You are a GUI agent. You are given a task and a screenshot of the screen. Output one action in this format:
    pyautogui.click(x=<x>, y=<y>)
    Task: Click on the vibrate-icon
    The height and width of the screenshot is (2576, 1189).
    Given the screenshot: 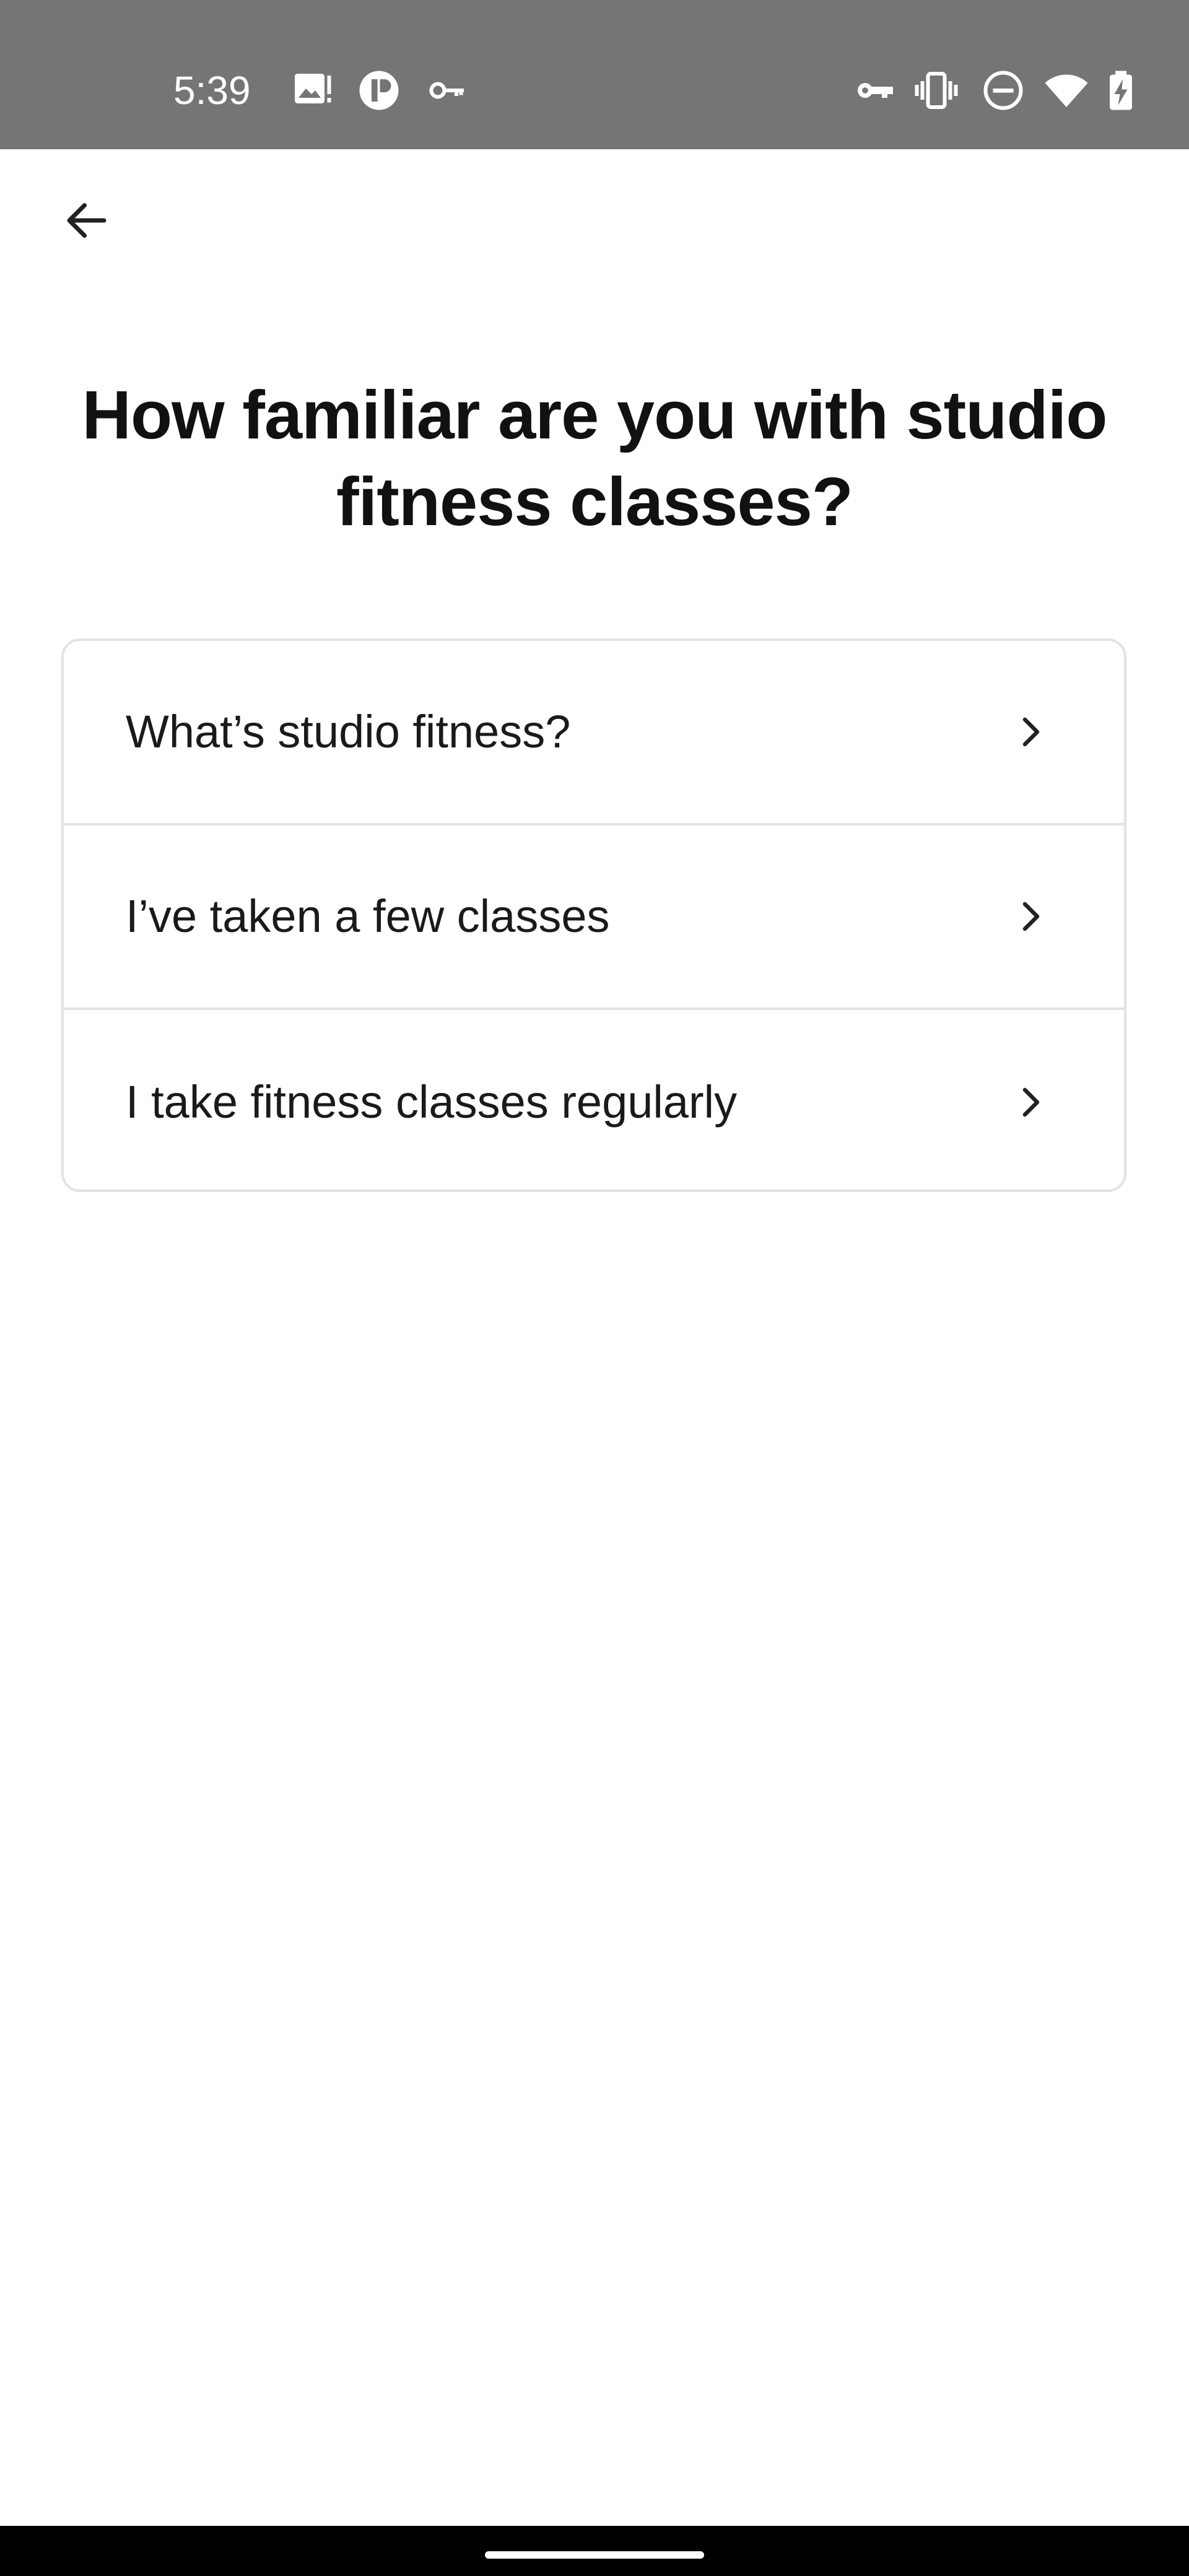 What is the action you would take?
    pyautogui.click(x=936, y=90)
    